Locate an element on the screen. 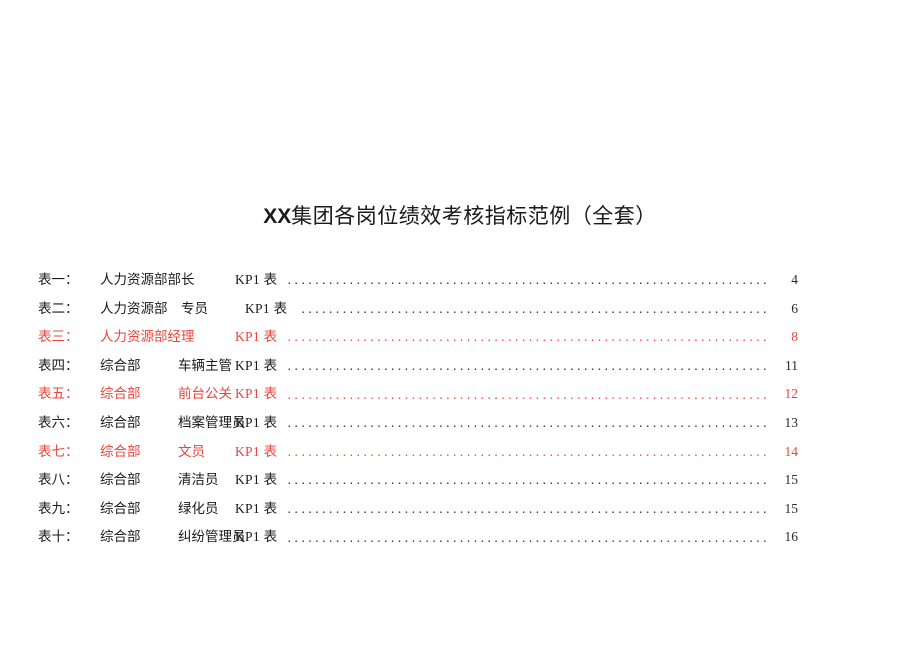 This screenshot has height=651, width=920. toc-entry-department: 人力资源部 专员 is located at coordinates (154, 308).